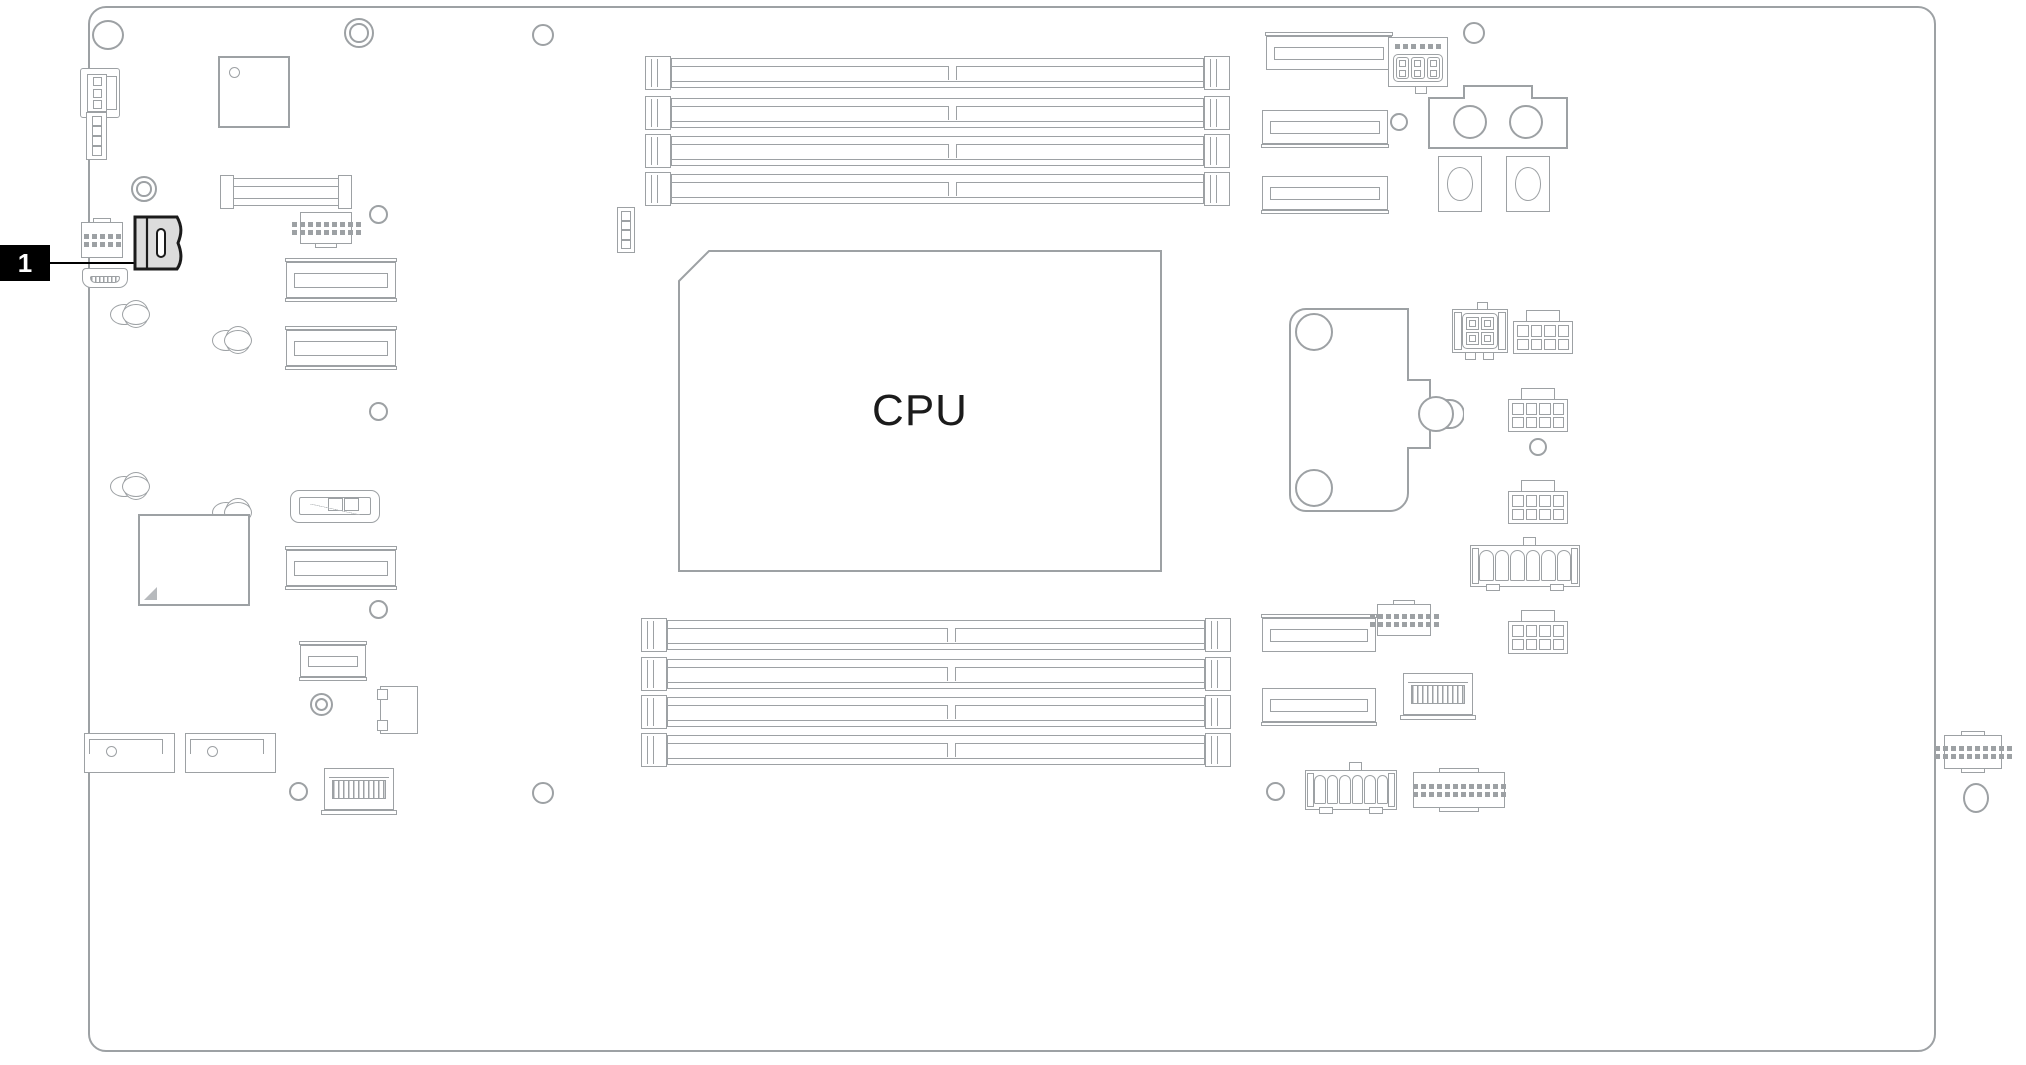 The height and width of the screenshot is (1065, 2026). What do you see at coordinates (1498, 117) in the screenshot?
I see `mount-bracket-dual-hole` at bounding box center [1498, 117].